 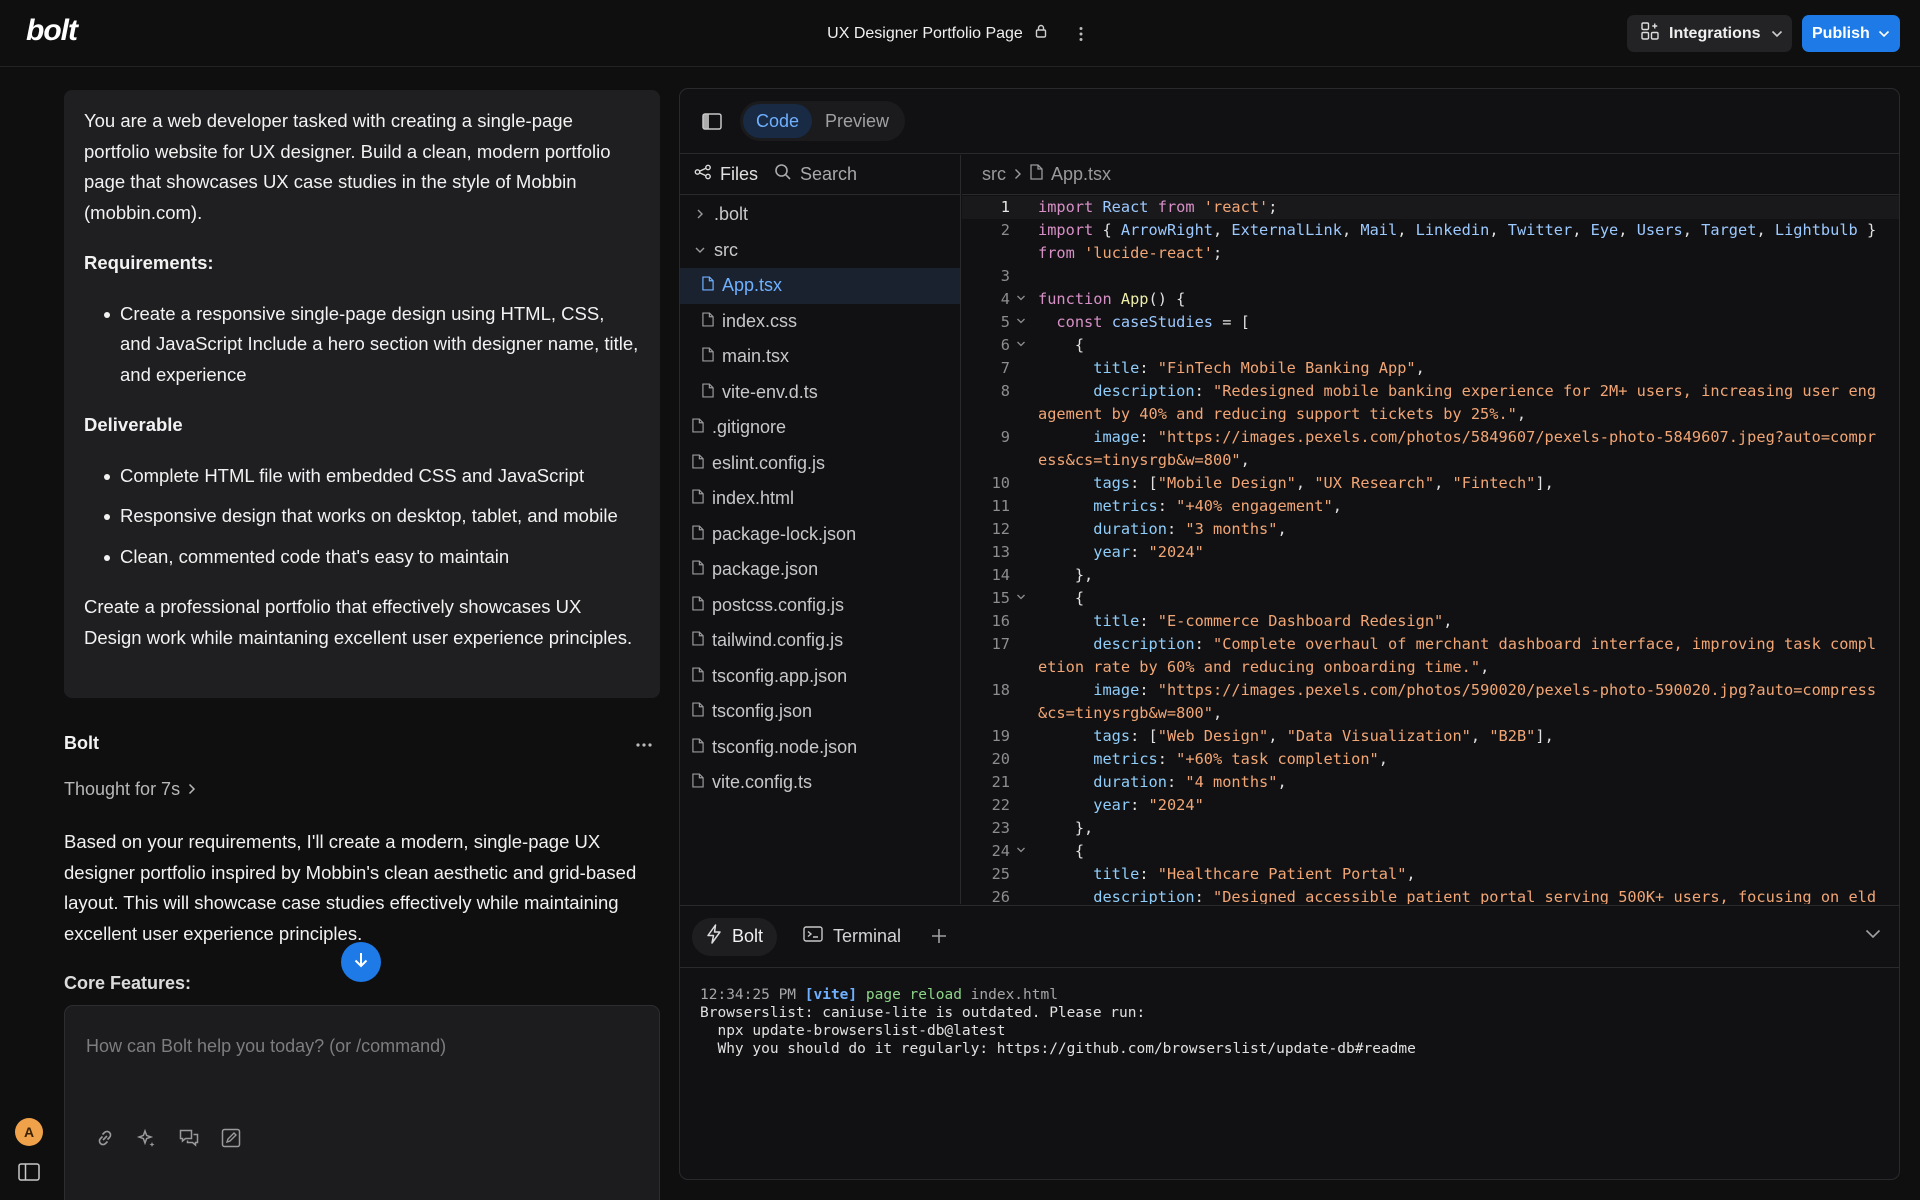 I want to click on code-line: 12 duration: "3 months",, so click(x=1430, y=529).